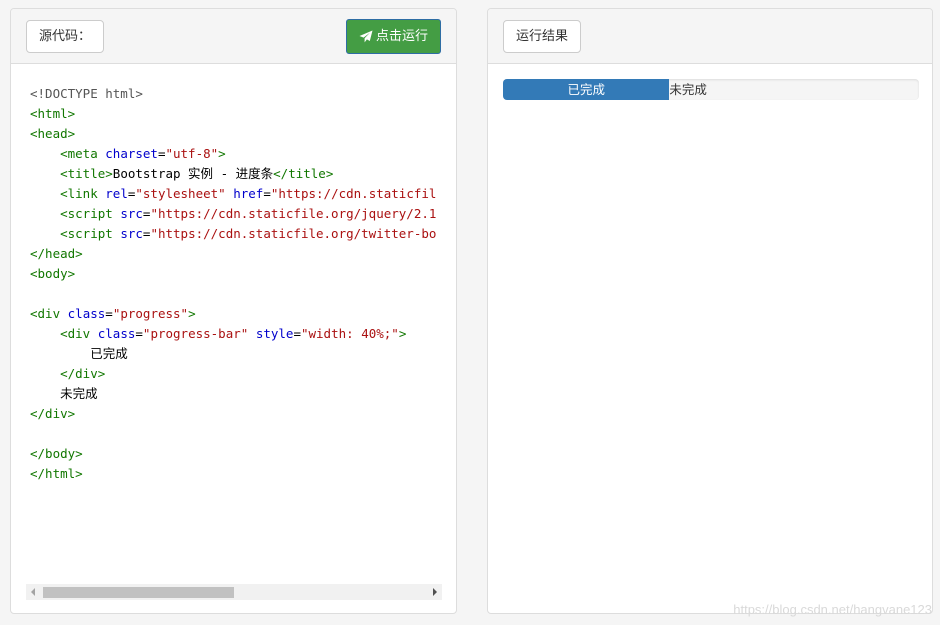 This screenshot has width=940, height=625. Describe the element at coordinates (240, 314) in the screenshot. I see `code-line: <div class="progress">` at that location.